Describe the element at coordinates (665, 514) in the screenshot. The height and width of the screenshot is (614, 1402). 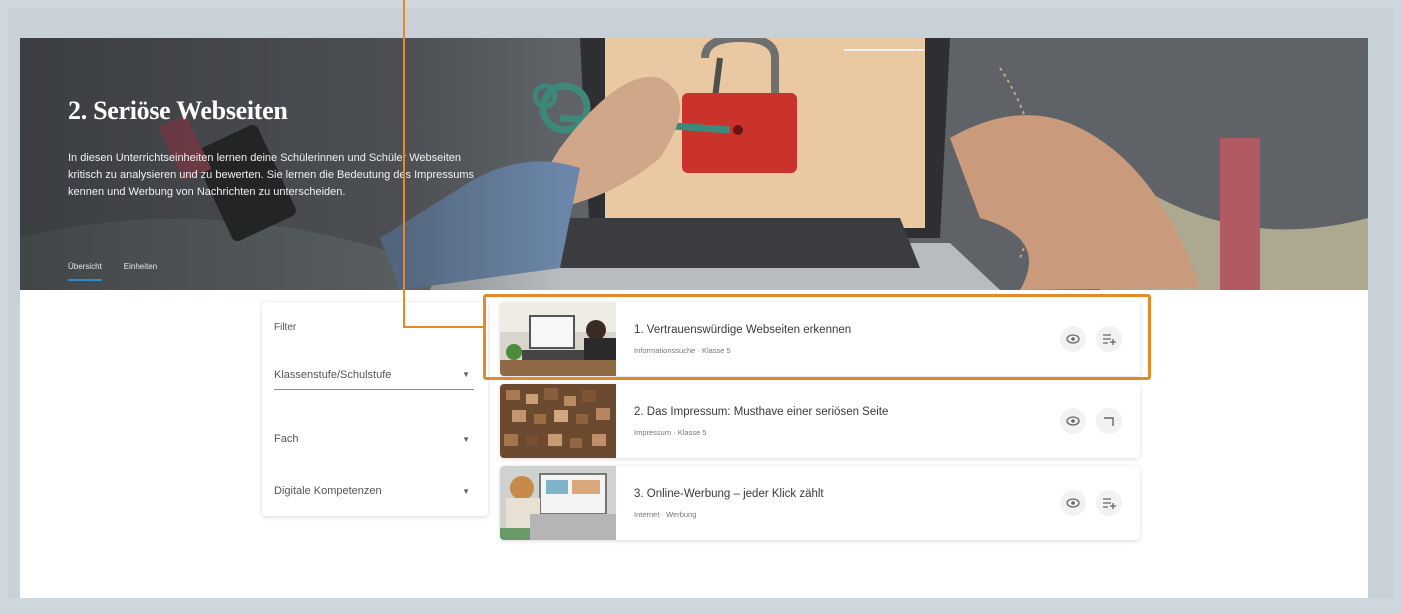
I see `lesson-tags: Internet · Werbung` at that location.